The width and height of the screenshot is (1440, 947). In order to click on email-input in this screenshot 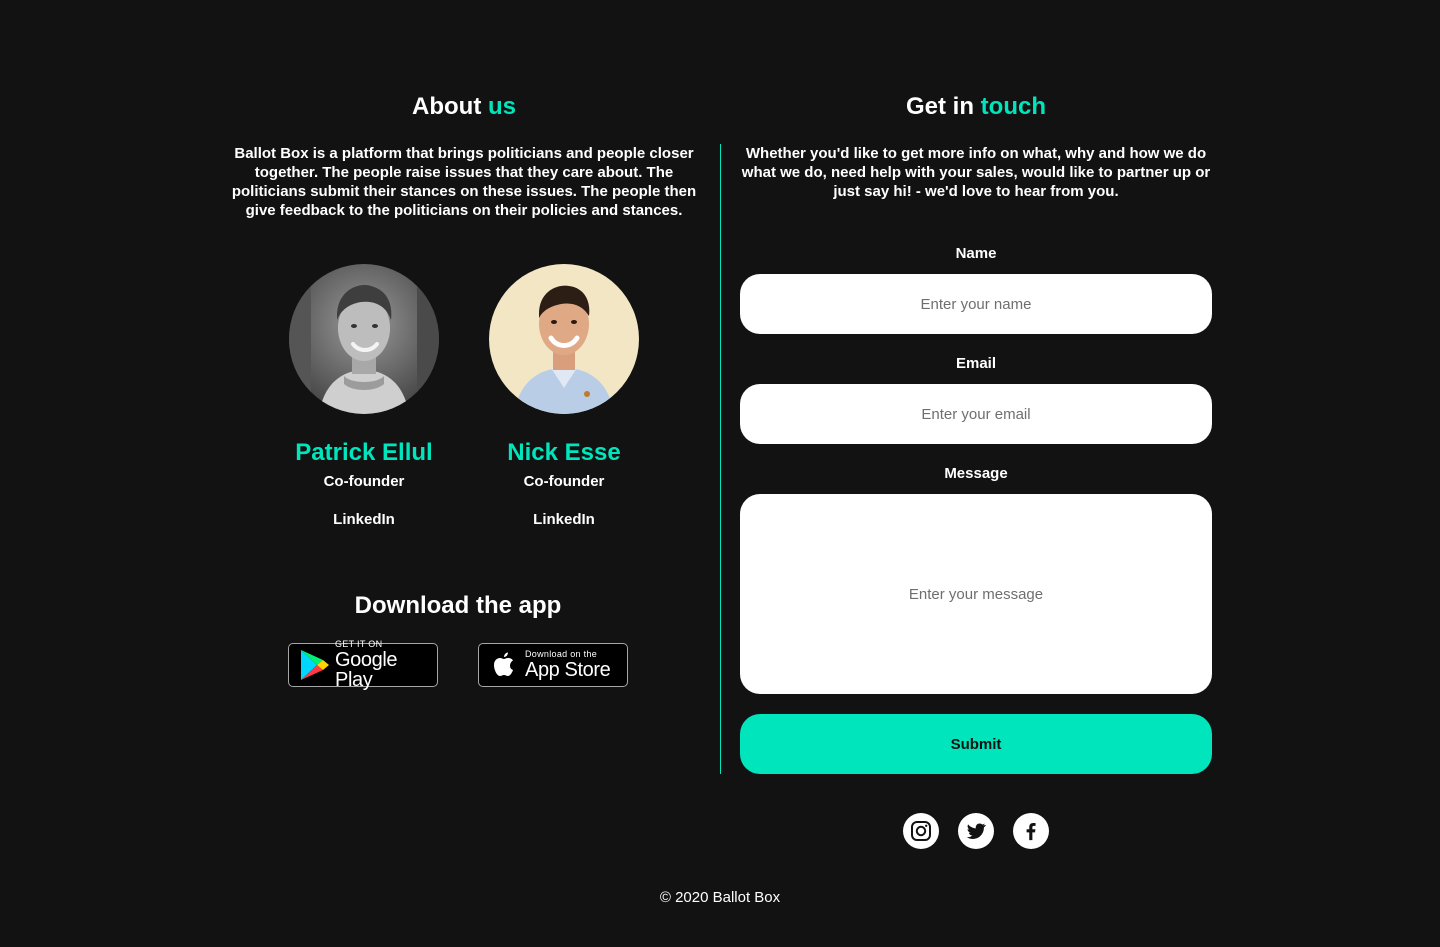, I will do `click(976, 414)`.